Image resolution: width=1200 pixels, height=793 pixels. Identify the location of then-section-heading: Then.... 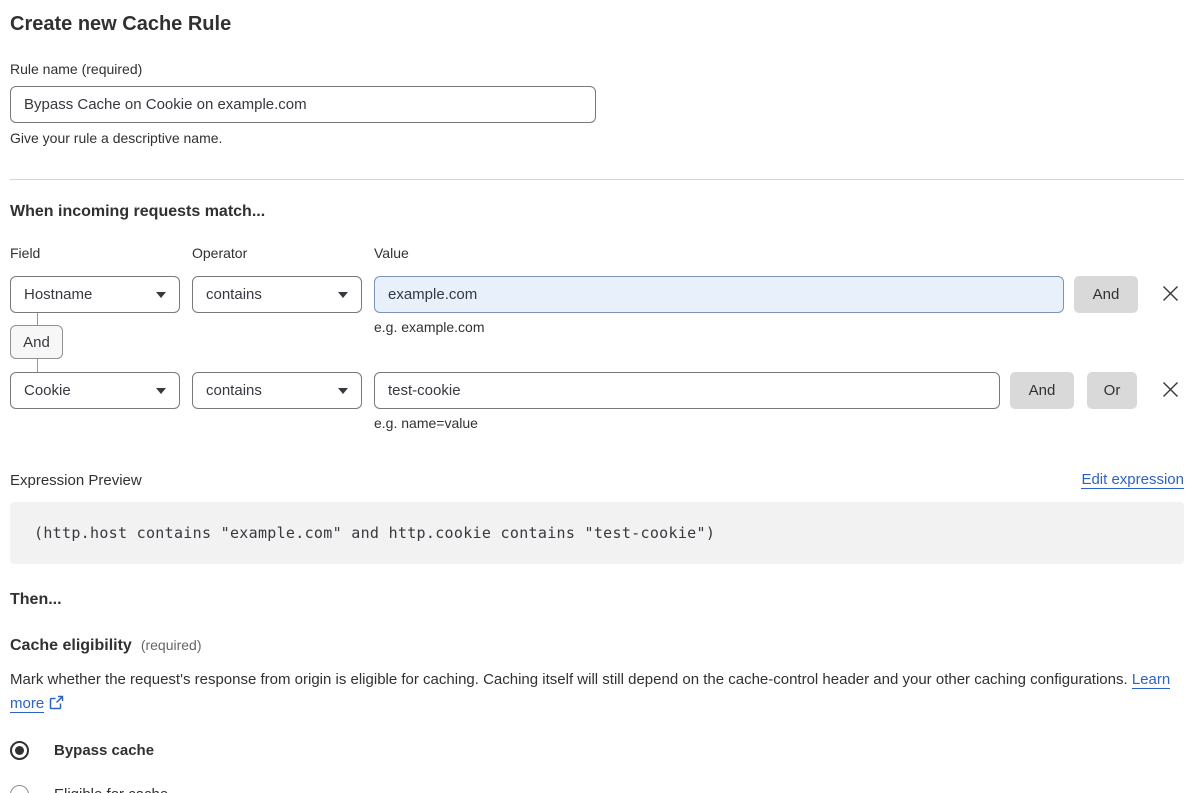
(36, 599).